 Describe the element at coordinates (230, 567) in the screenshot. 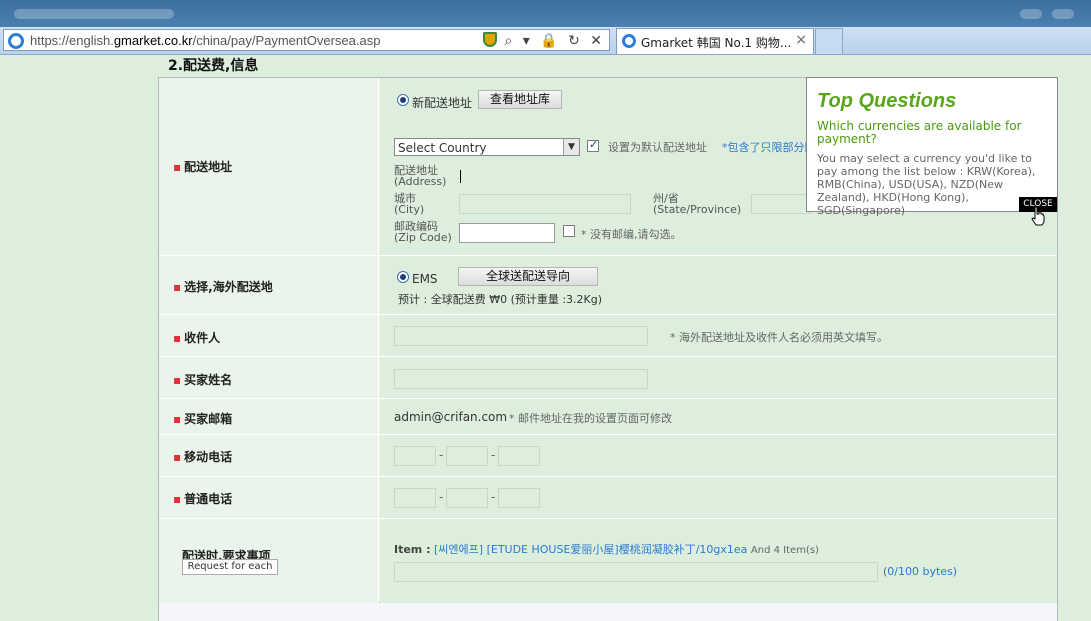

I see `request-for-each-button: Request for each` at that location.